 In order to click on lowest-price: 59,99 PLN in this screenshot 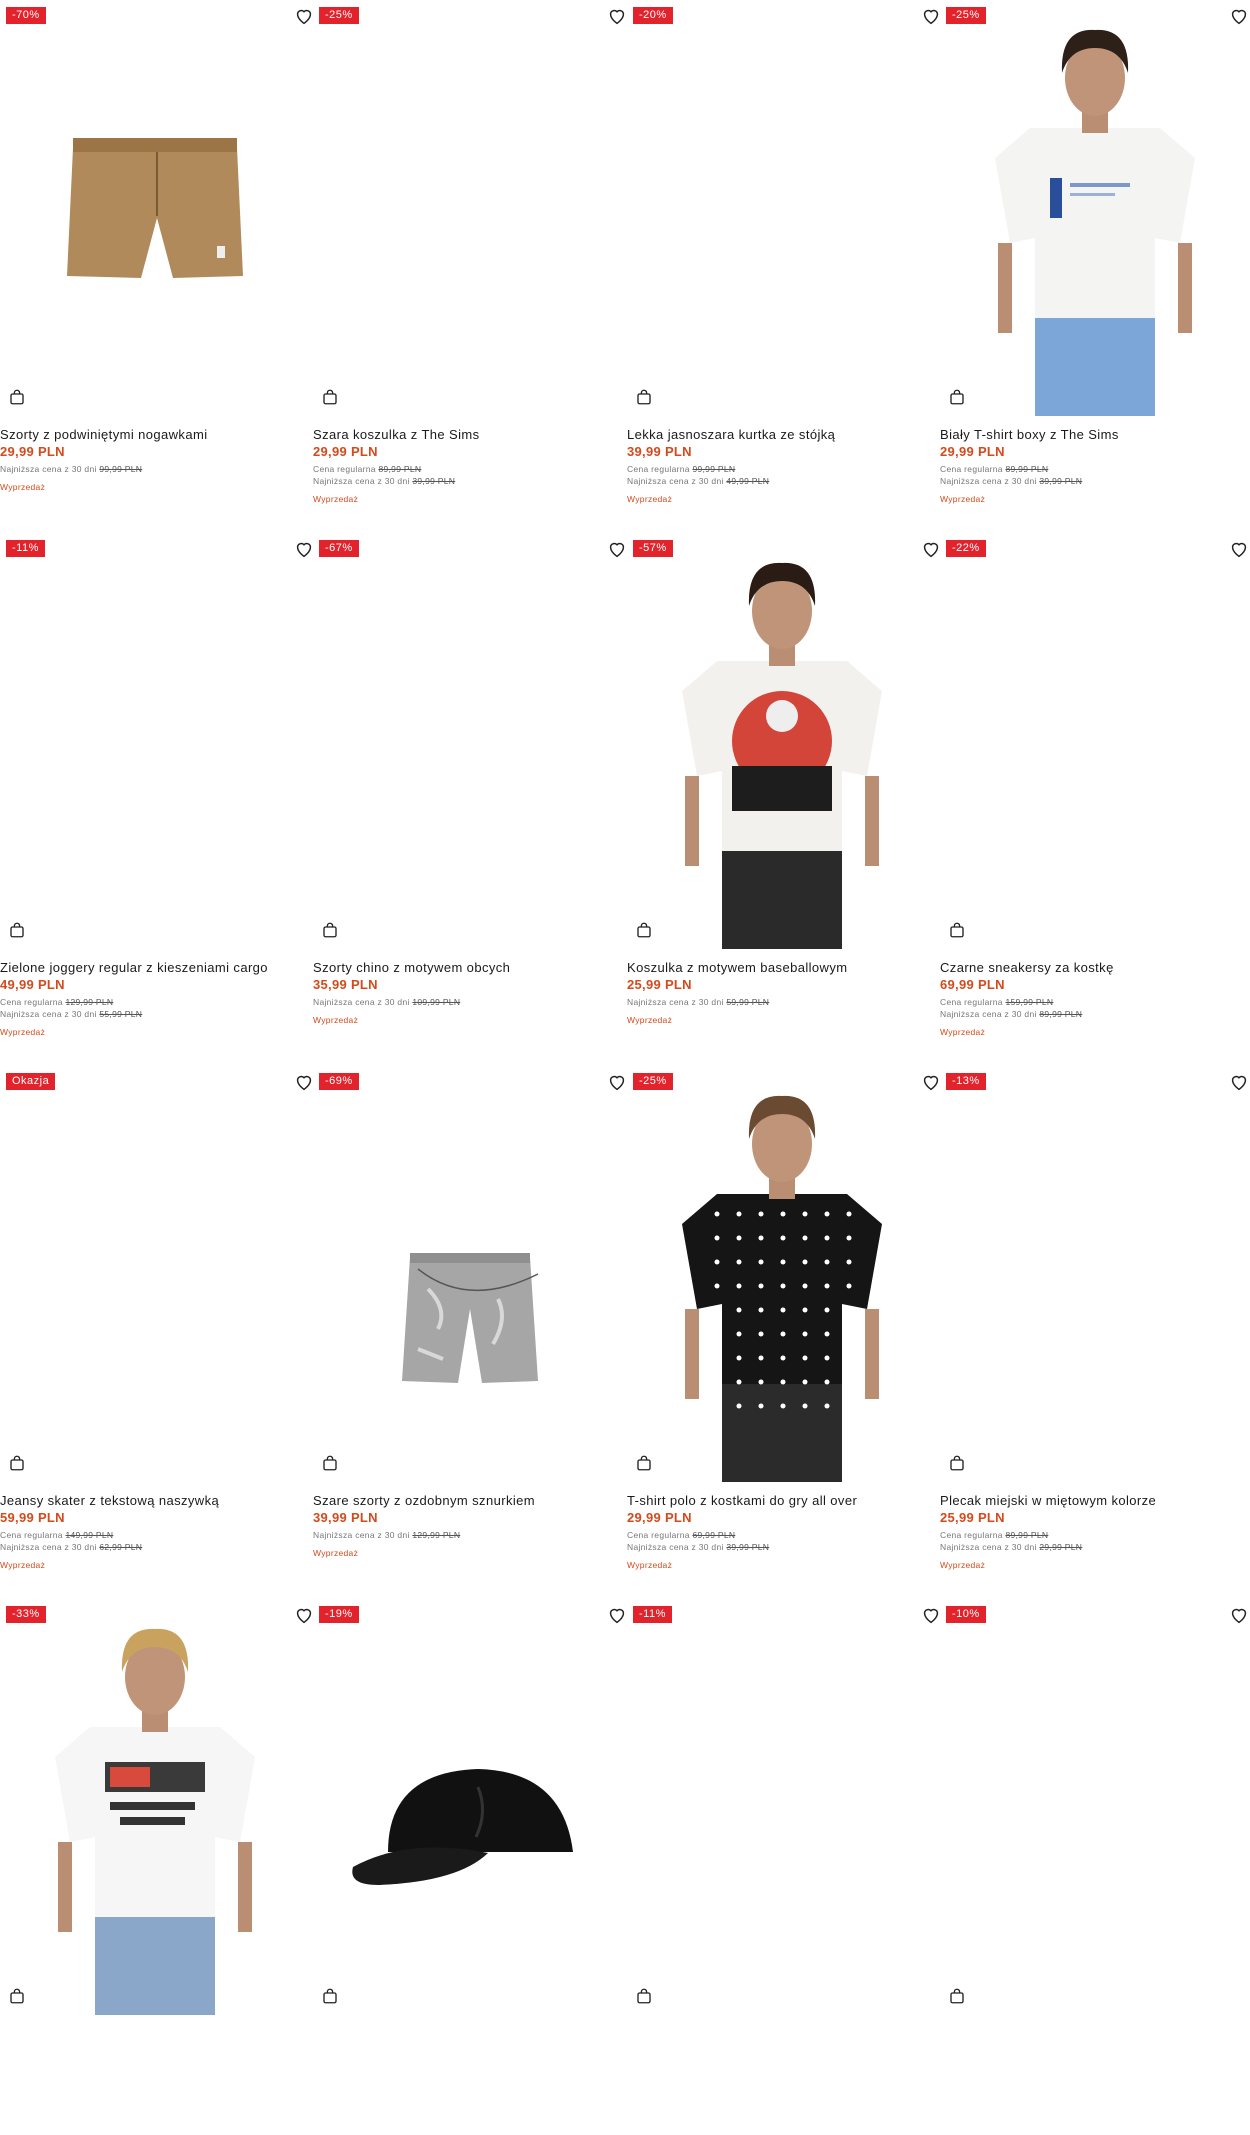, I will do `click(748, 1002)`.